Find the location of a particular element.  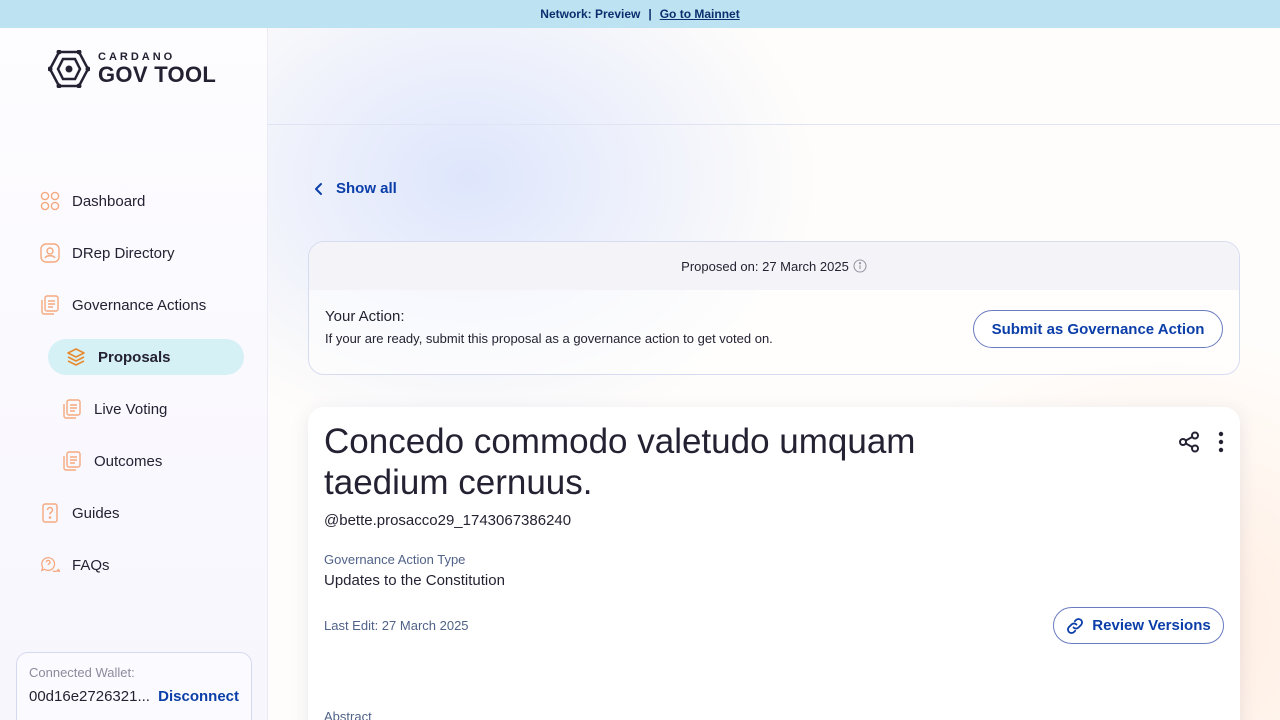

sidebar-item-outcomes: Outcomes is located at coordinates (153, 461).